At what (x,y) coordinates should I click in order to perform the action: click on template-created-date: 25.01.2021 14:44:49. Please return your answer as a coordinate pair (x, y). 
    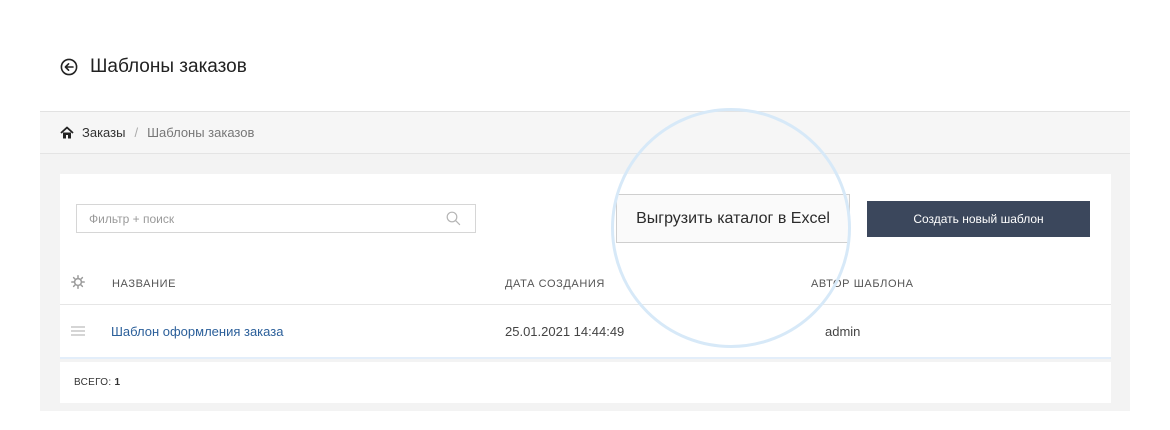
    Looking at the image, I should click on (565, 331).